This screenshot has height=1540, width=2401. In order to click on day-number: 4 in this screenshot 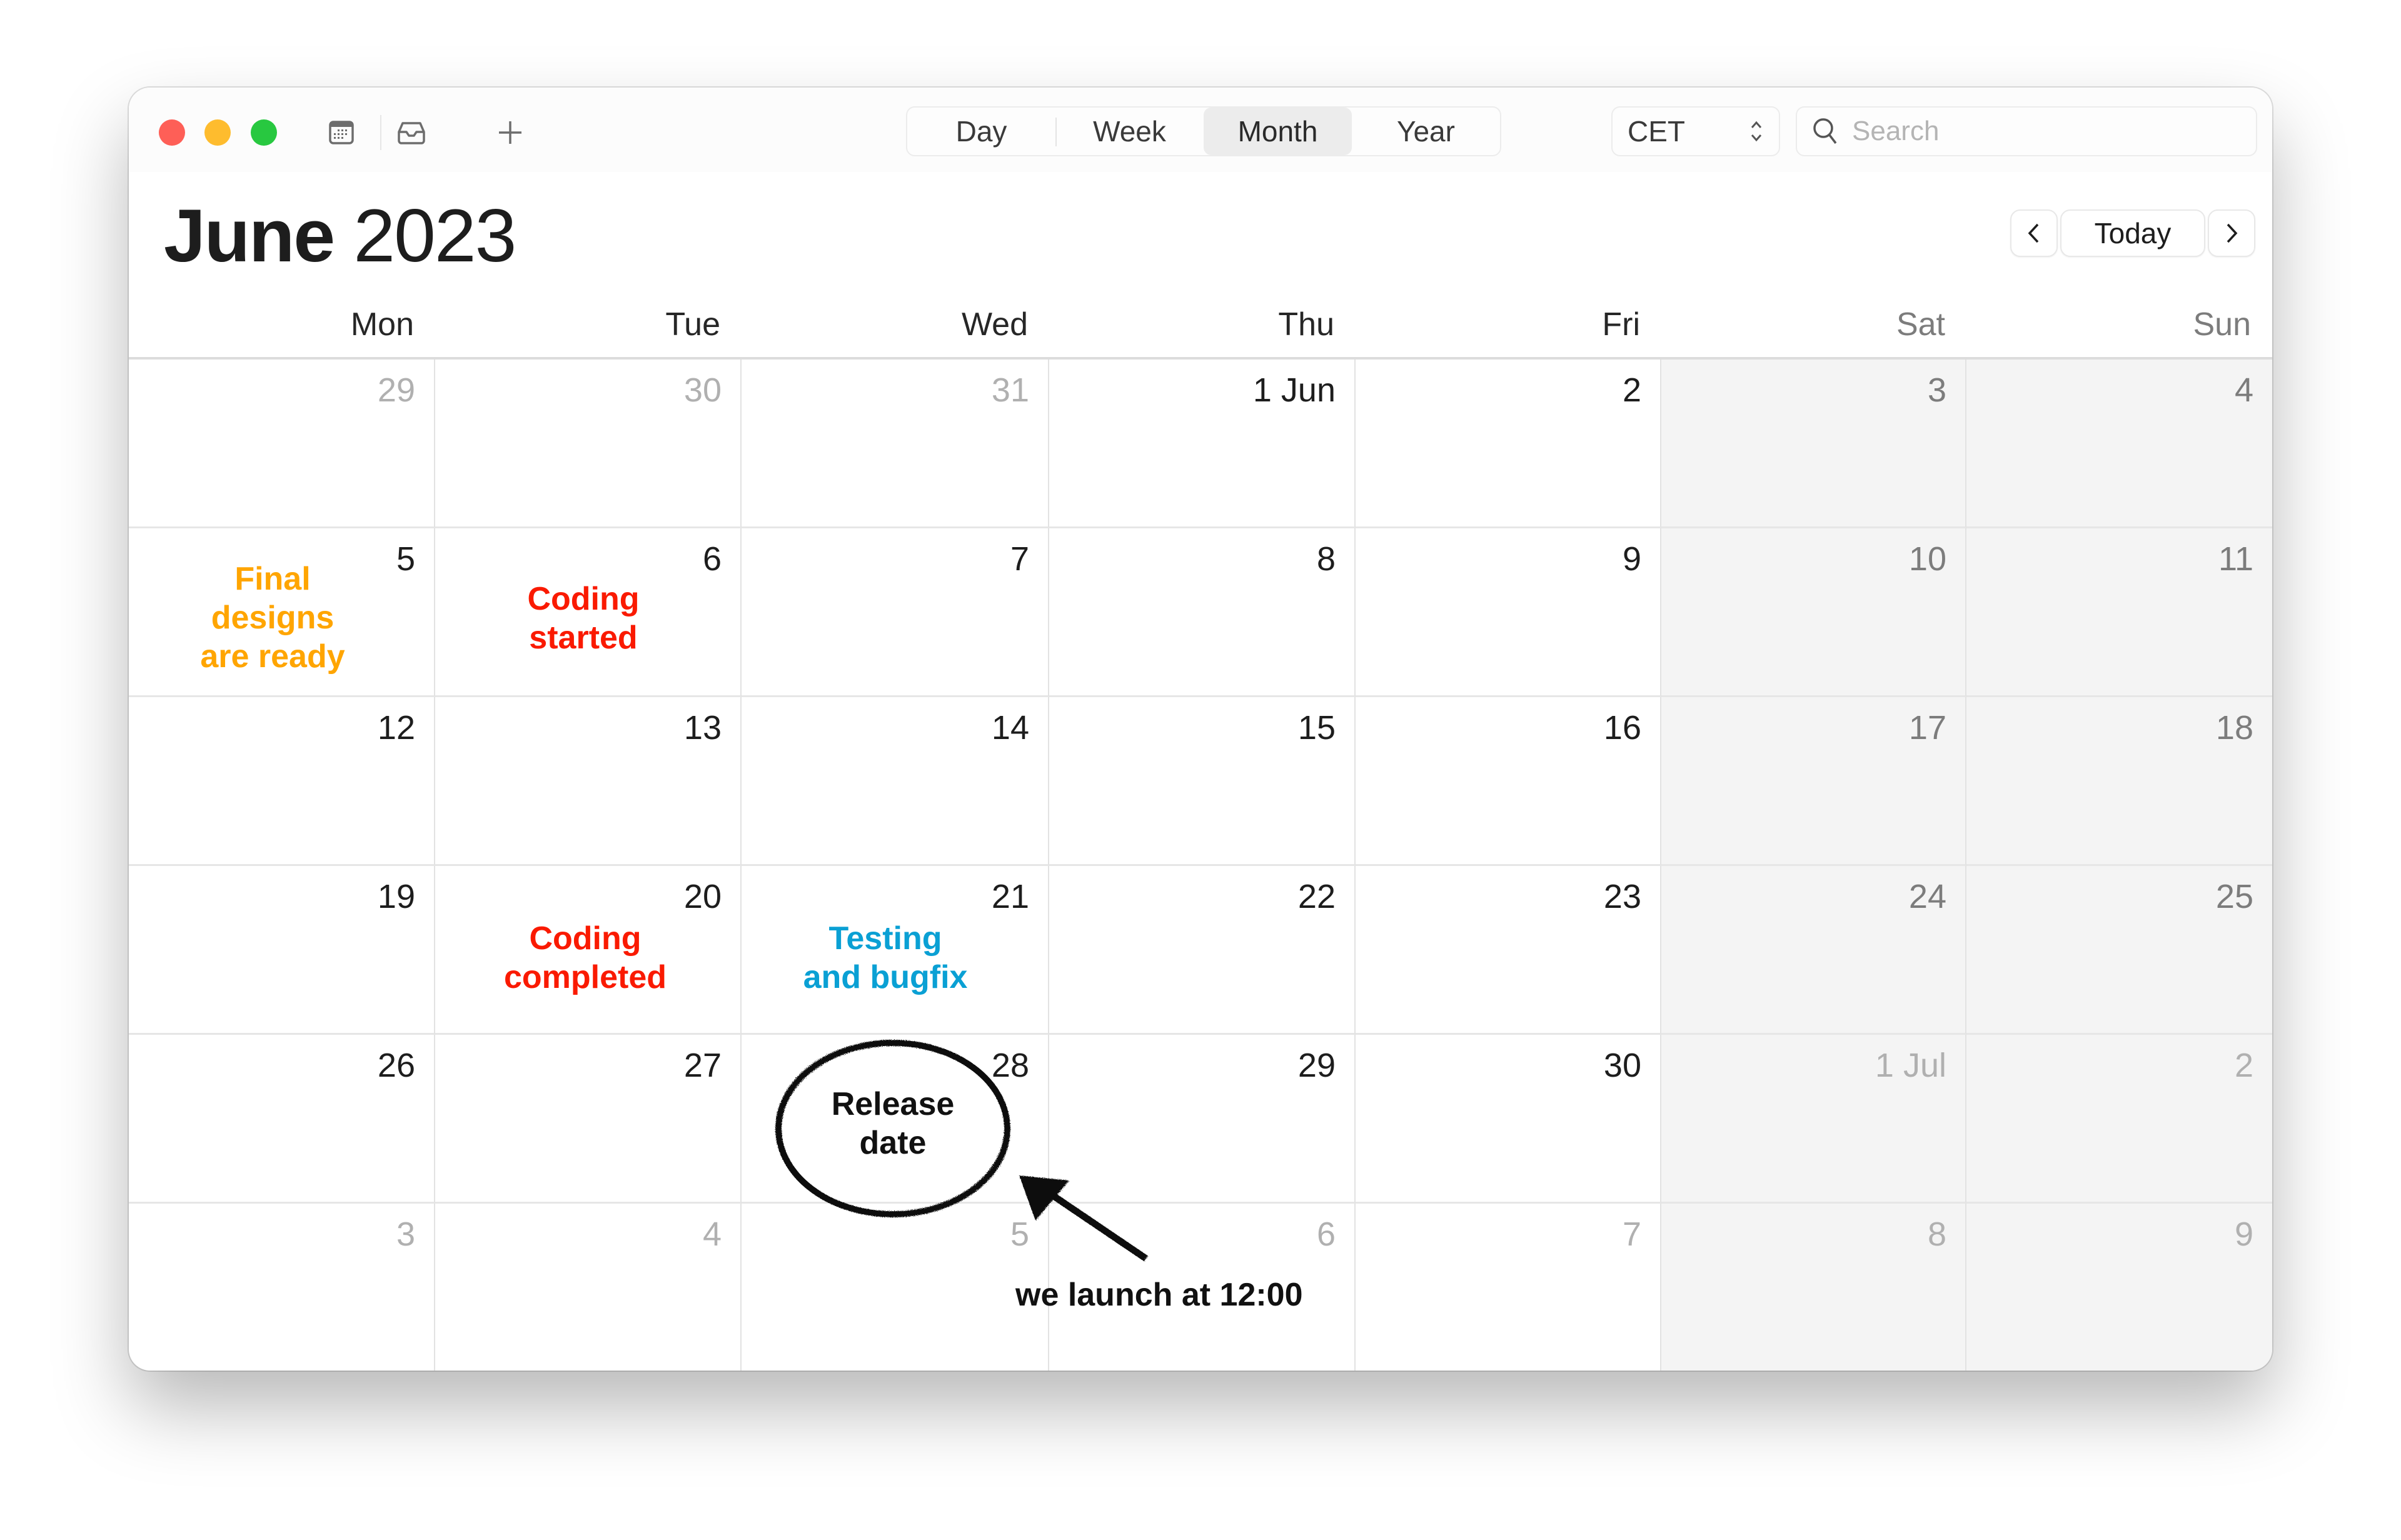, I will do `click(2243, 390)`.